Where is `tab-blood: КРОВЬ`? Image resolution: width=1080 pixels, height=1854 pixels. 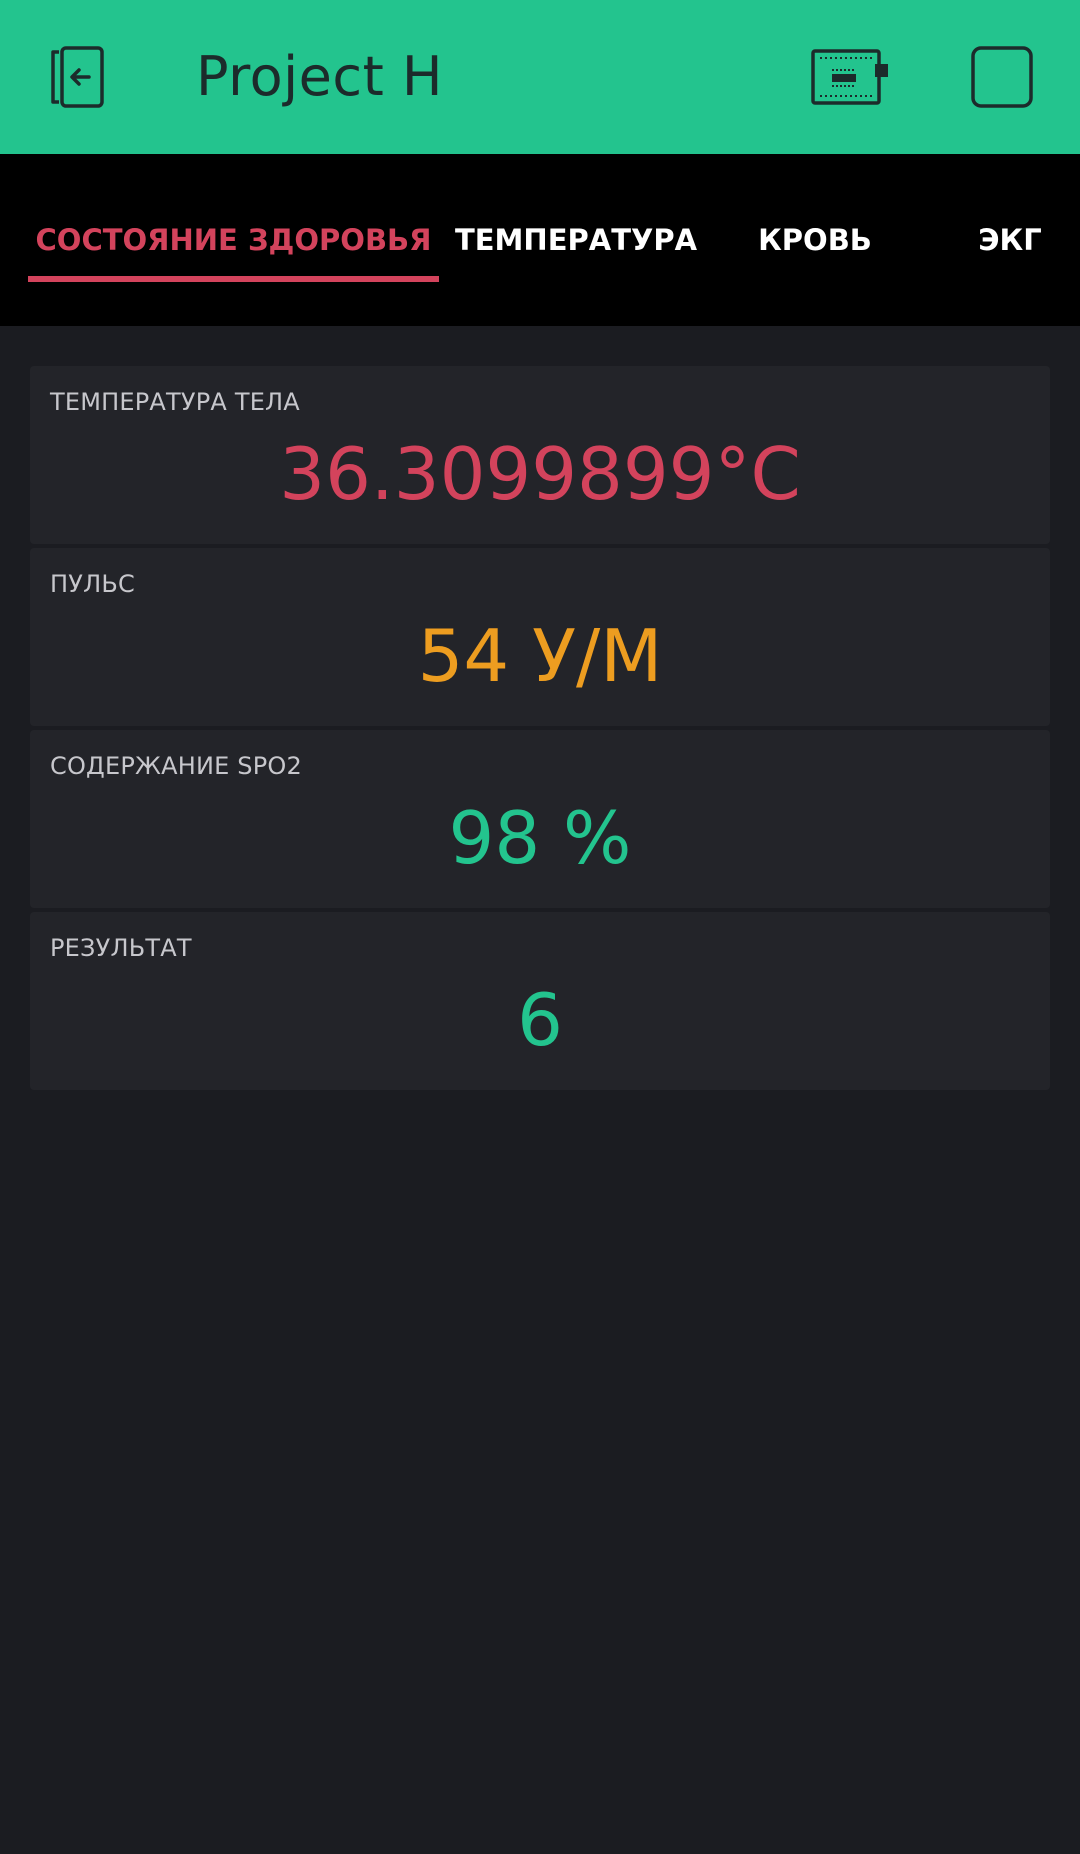
tab-blood: КРОВЬ is located at coordinates (815, 240).